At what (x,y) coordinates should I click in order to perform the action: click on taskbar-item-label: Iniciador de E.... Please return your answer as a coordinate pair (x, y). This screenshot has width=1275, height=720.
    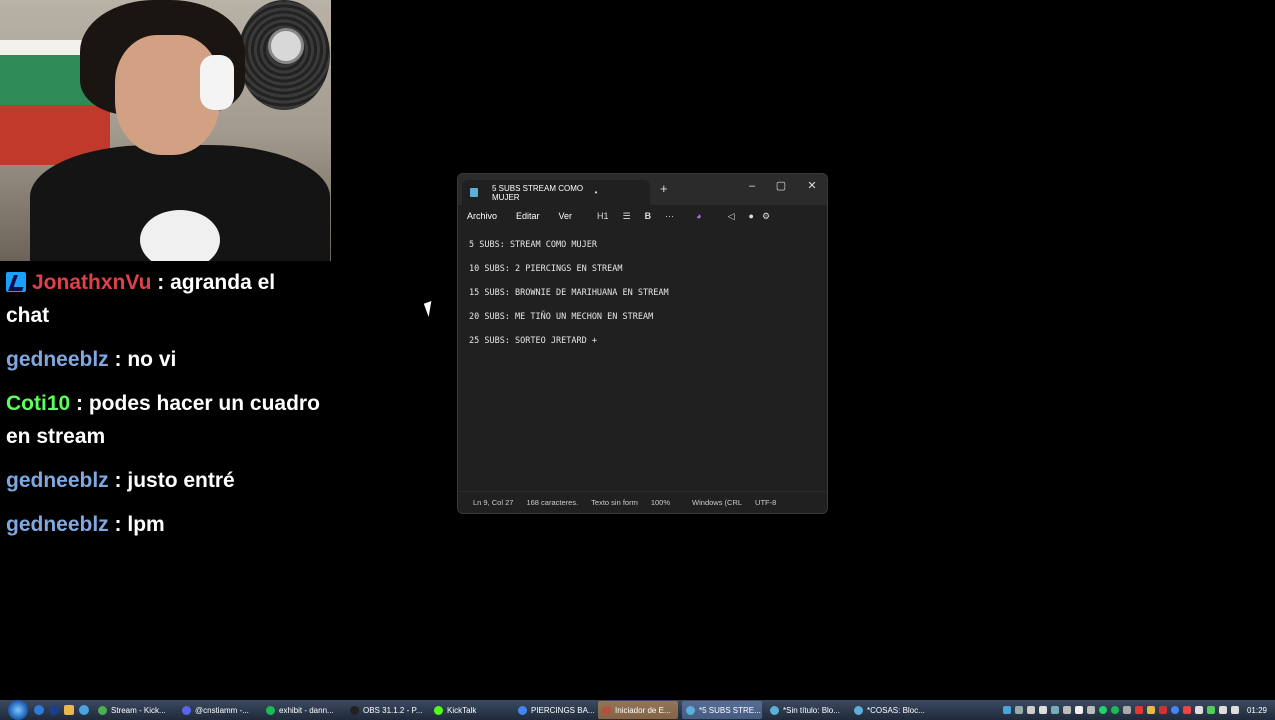
    Looking at the image, I should click on (643, 710).